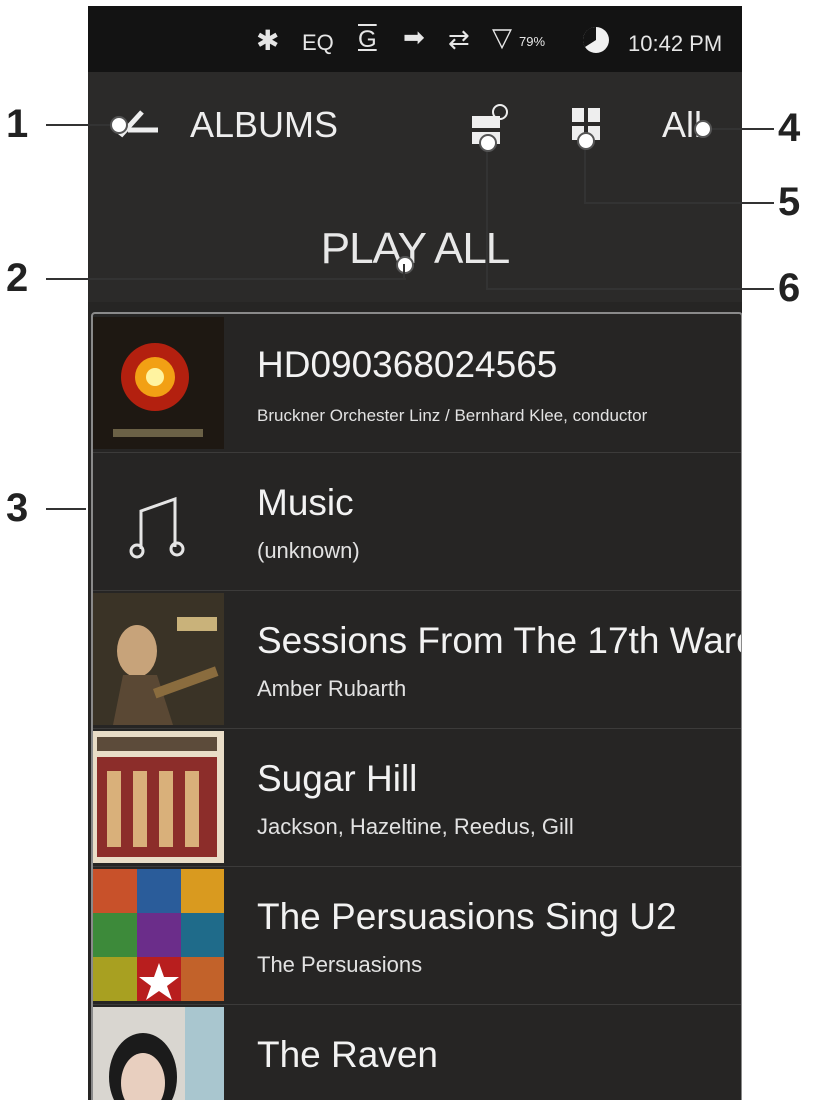  I want to click on clock: 10:42 PM, so click(675, 43).